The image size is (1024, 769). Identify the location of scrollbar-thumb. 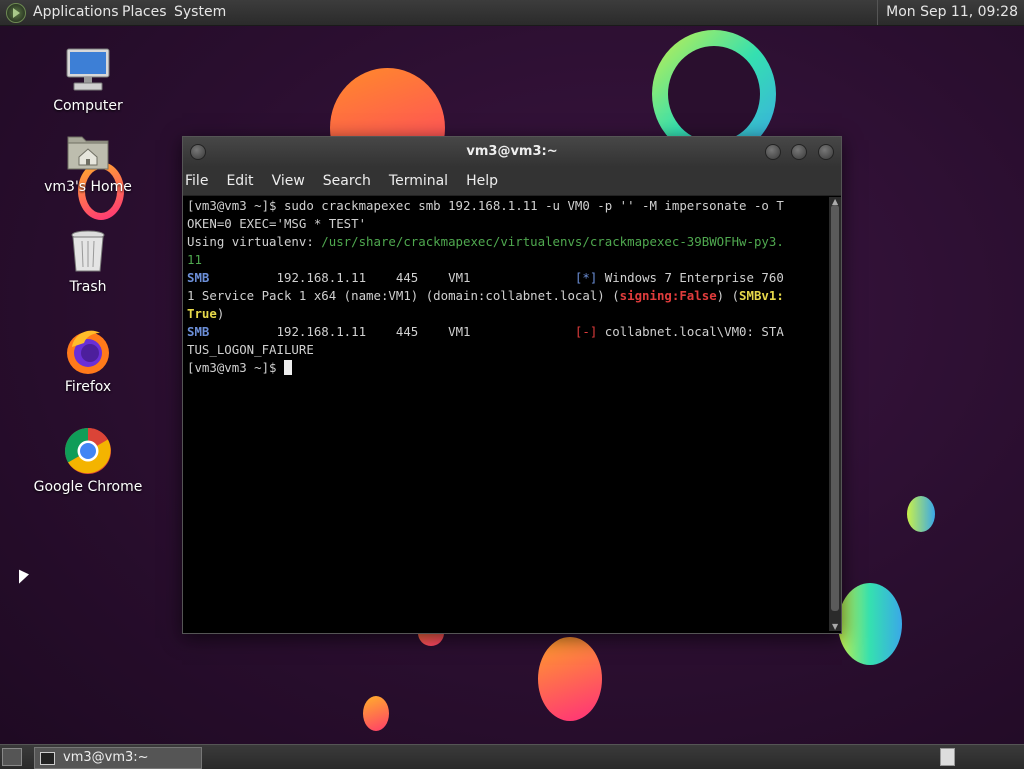
(835, 408).